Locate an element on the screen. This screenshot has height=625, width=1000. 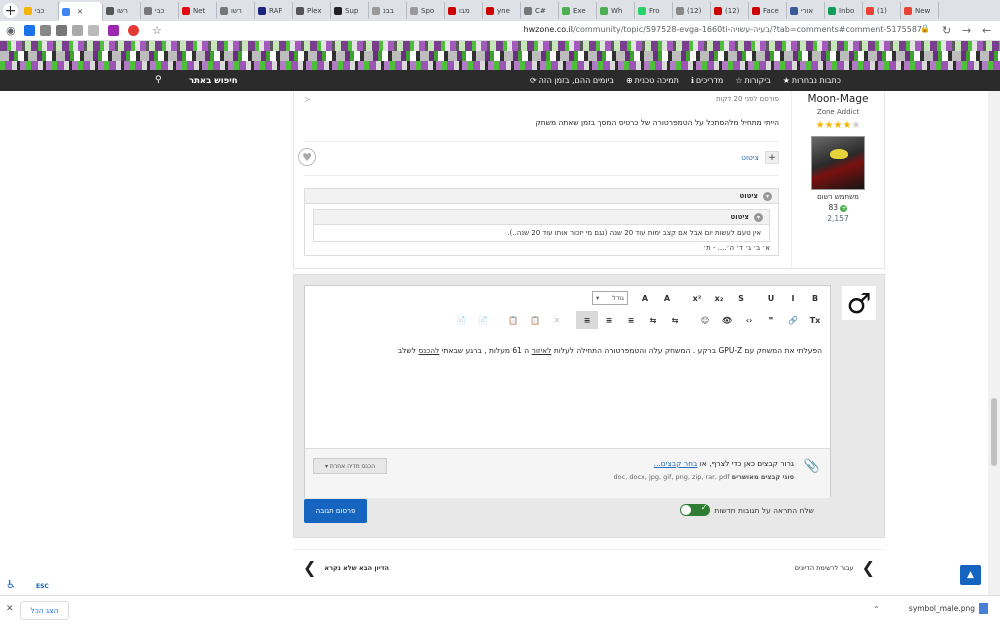
editor-toolbar-button: x² is located at coordinates (697, 298).